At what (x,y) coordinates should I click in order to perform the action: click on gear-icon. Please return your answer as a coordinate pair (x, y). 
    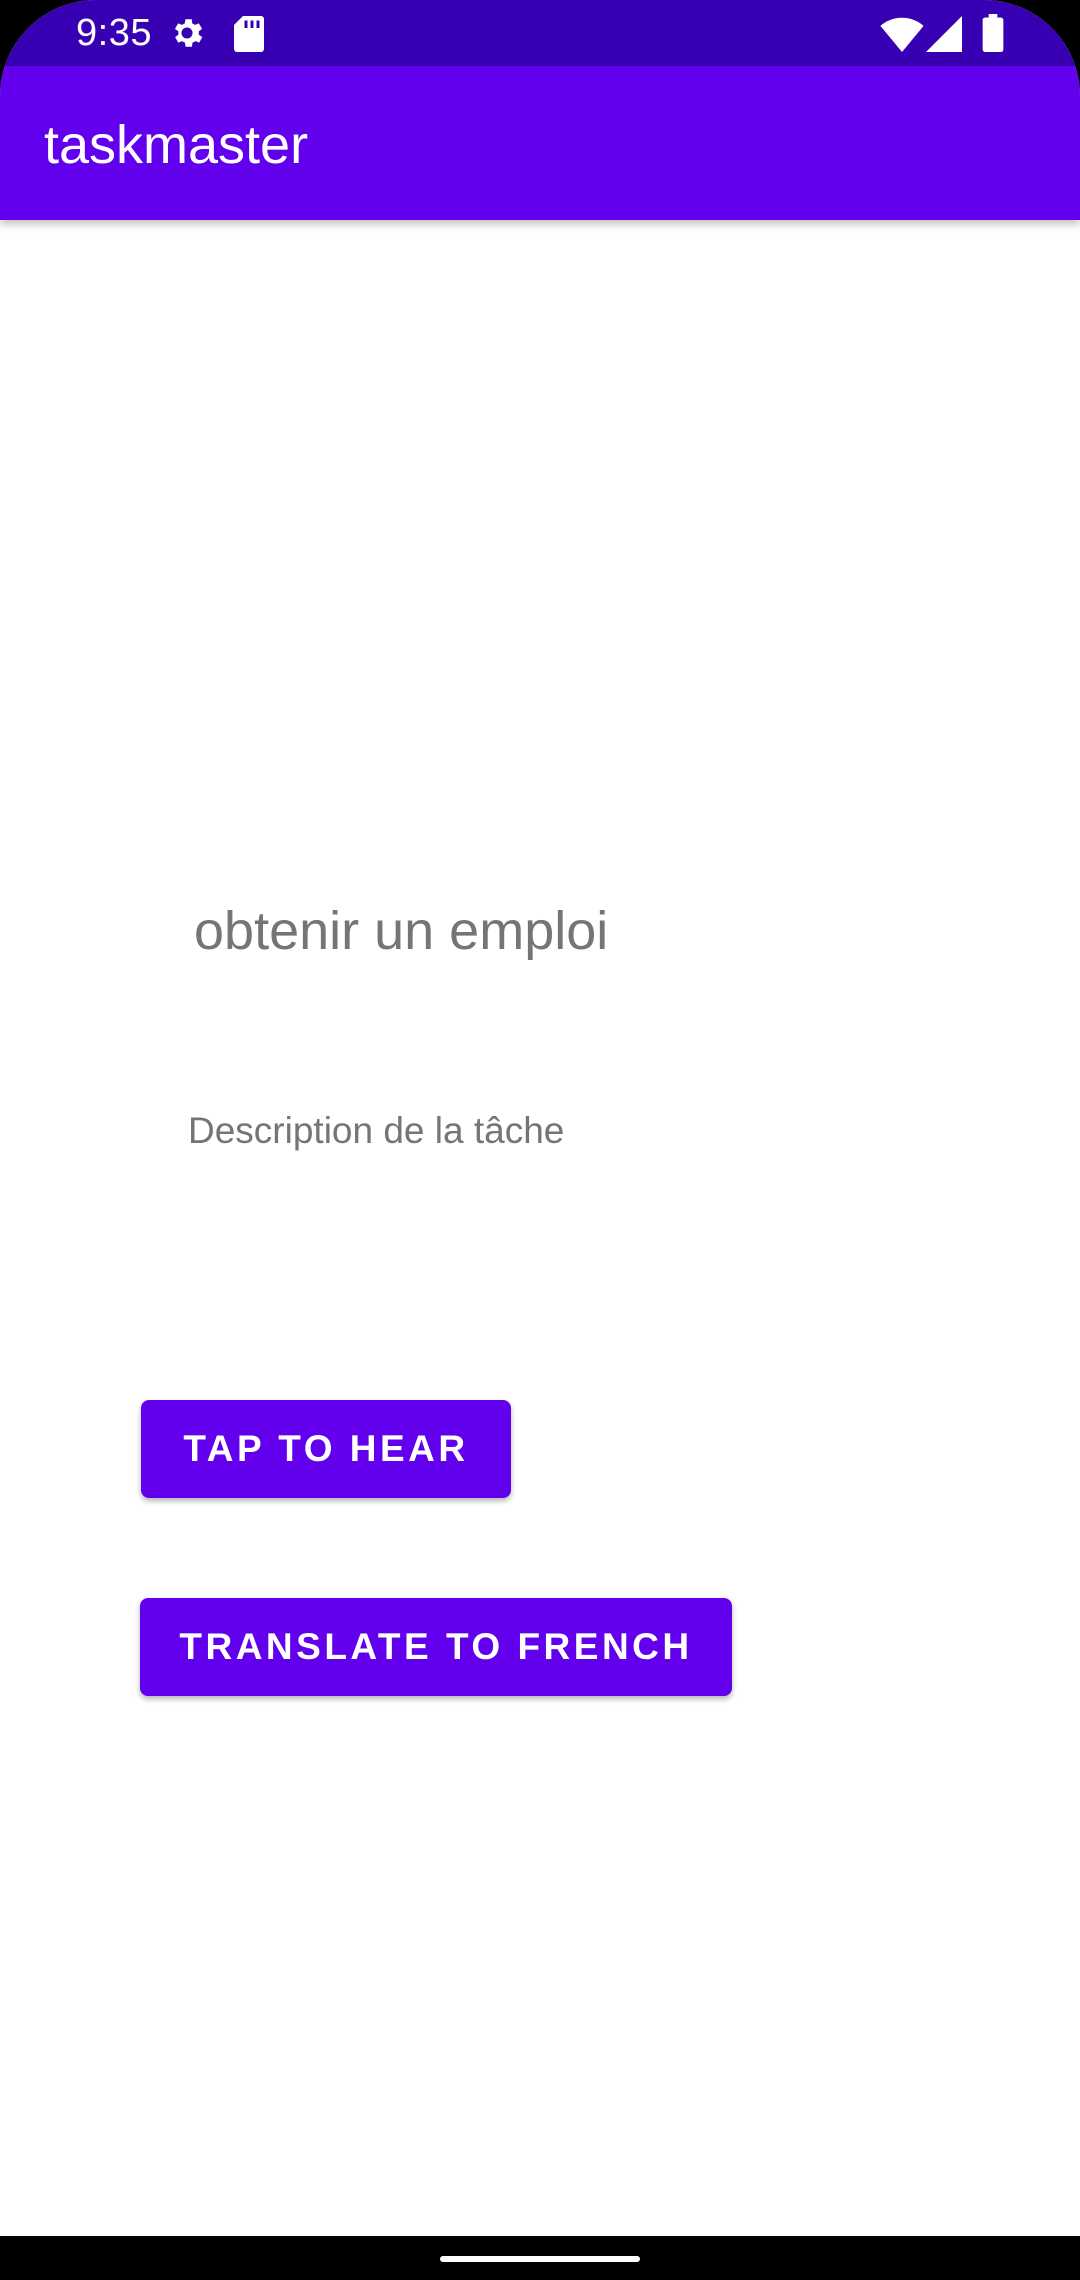
    Looking at the image, I should click on (187, 35).